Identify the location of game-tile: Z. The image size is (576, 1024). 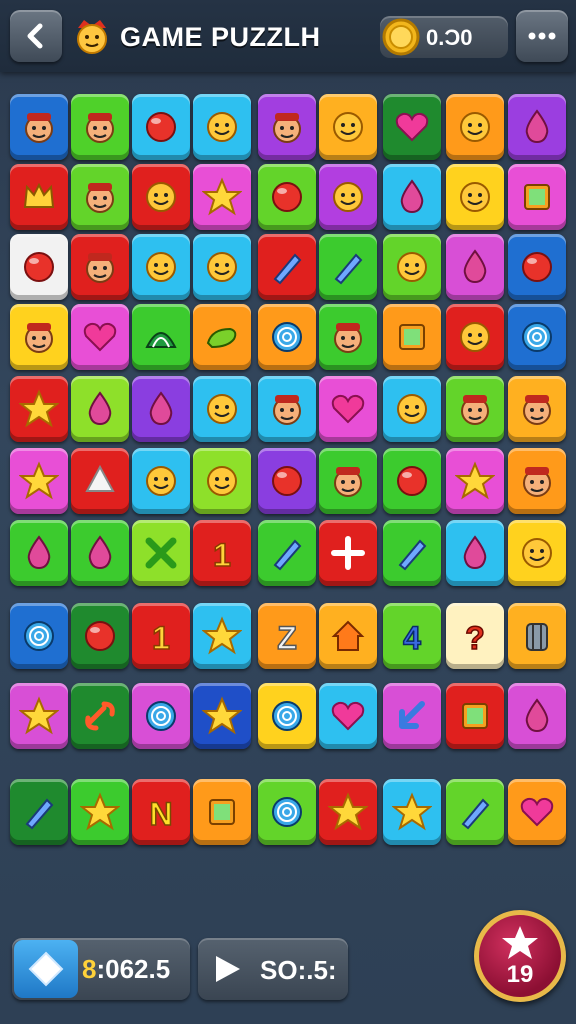
(287, 636).